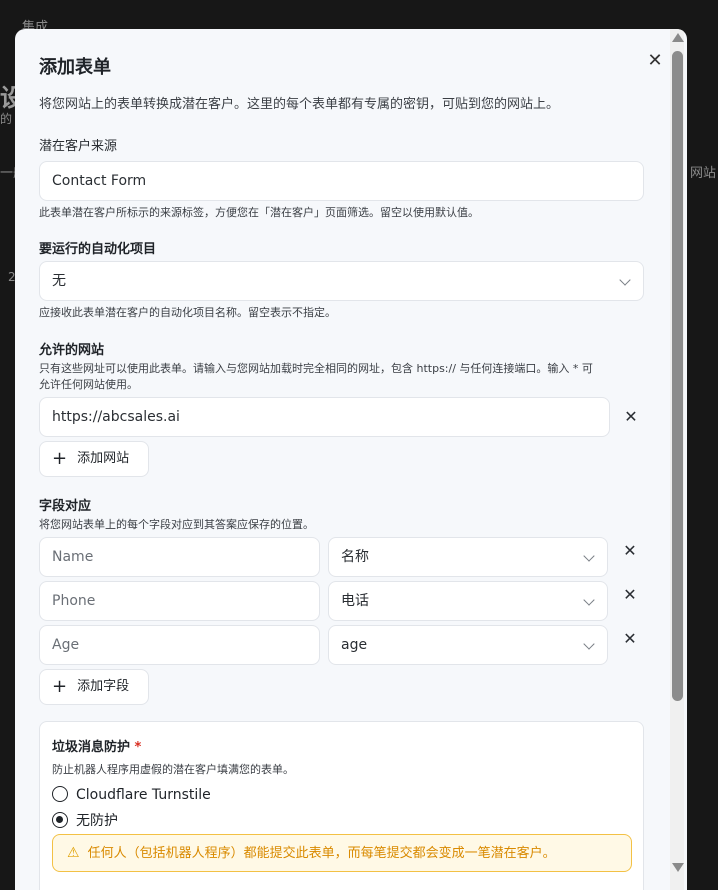 The height and width of the screenshot is (890, 718). Describe the element at coordinates (88, 384) in the screenshot. I see `allowed-sites-hint-line2: 允许任何网站使用。` at that location.